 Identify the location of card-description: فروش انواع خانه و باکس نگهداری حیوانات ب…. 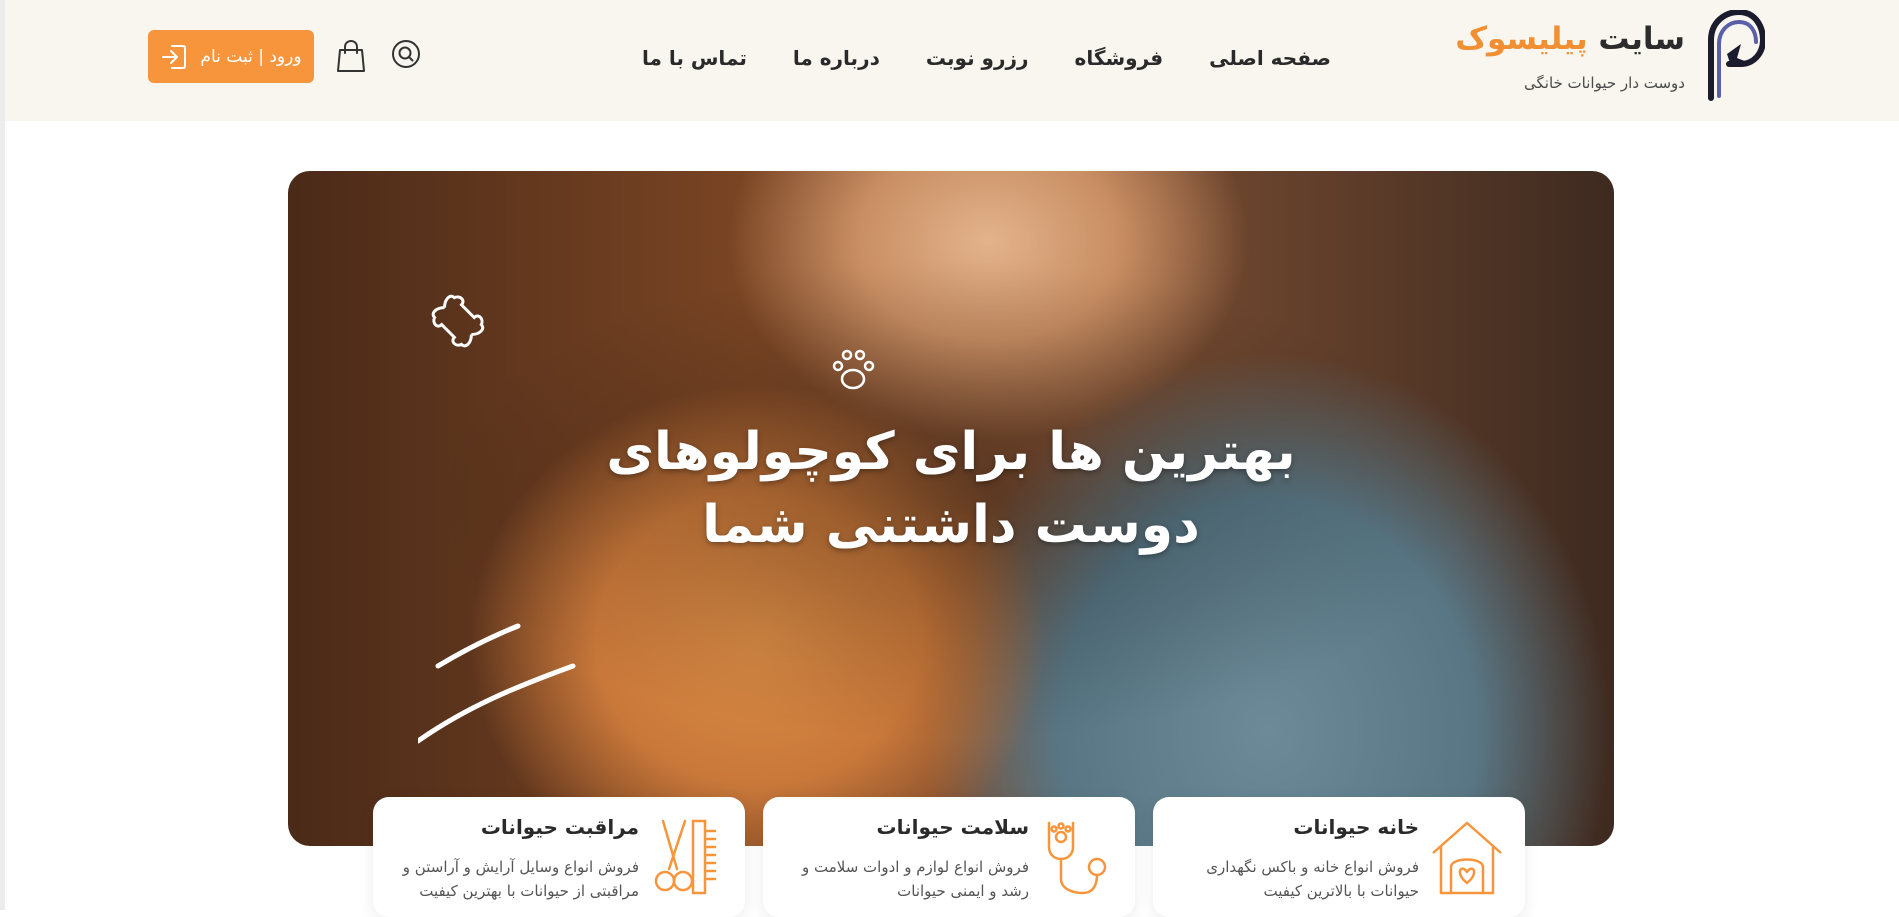
(1312, 879).